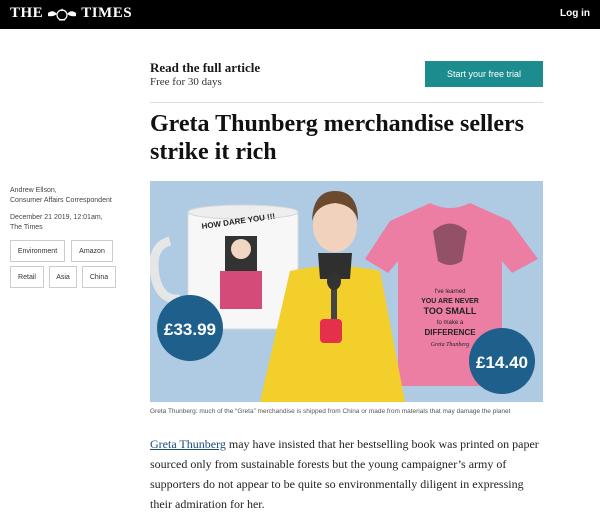 The height and width of the screenshot is (521, 600). What do you see at coordinates (186, 82) in the screenshot?
I see `promo-subtitle: Free for 30 days` at bounding box center [186, 82].